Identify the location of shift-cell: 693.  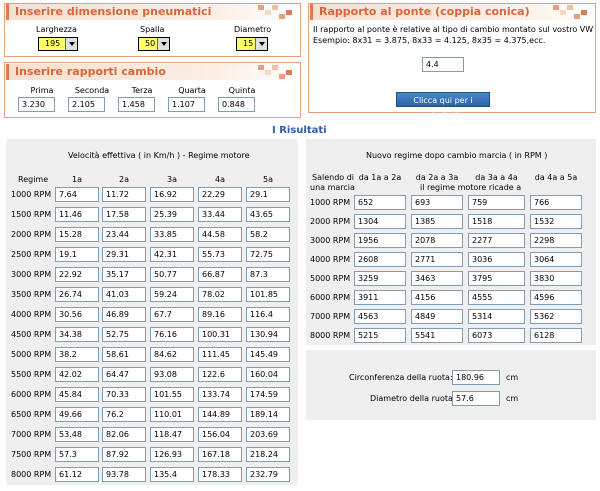
(437, 202).